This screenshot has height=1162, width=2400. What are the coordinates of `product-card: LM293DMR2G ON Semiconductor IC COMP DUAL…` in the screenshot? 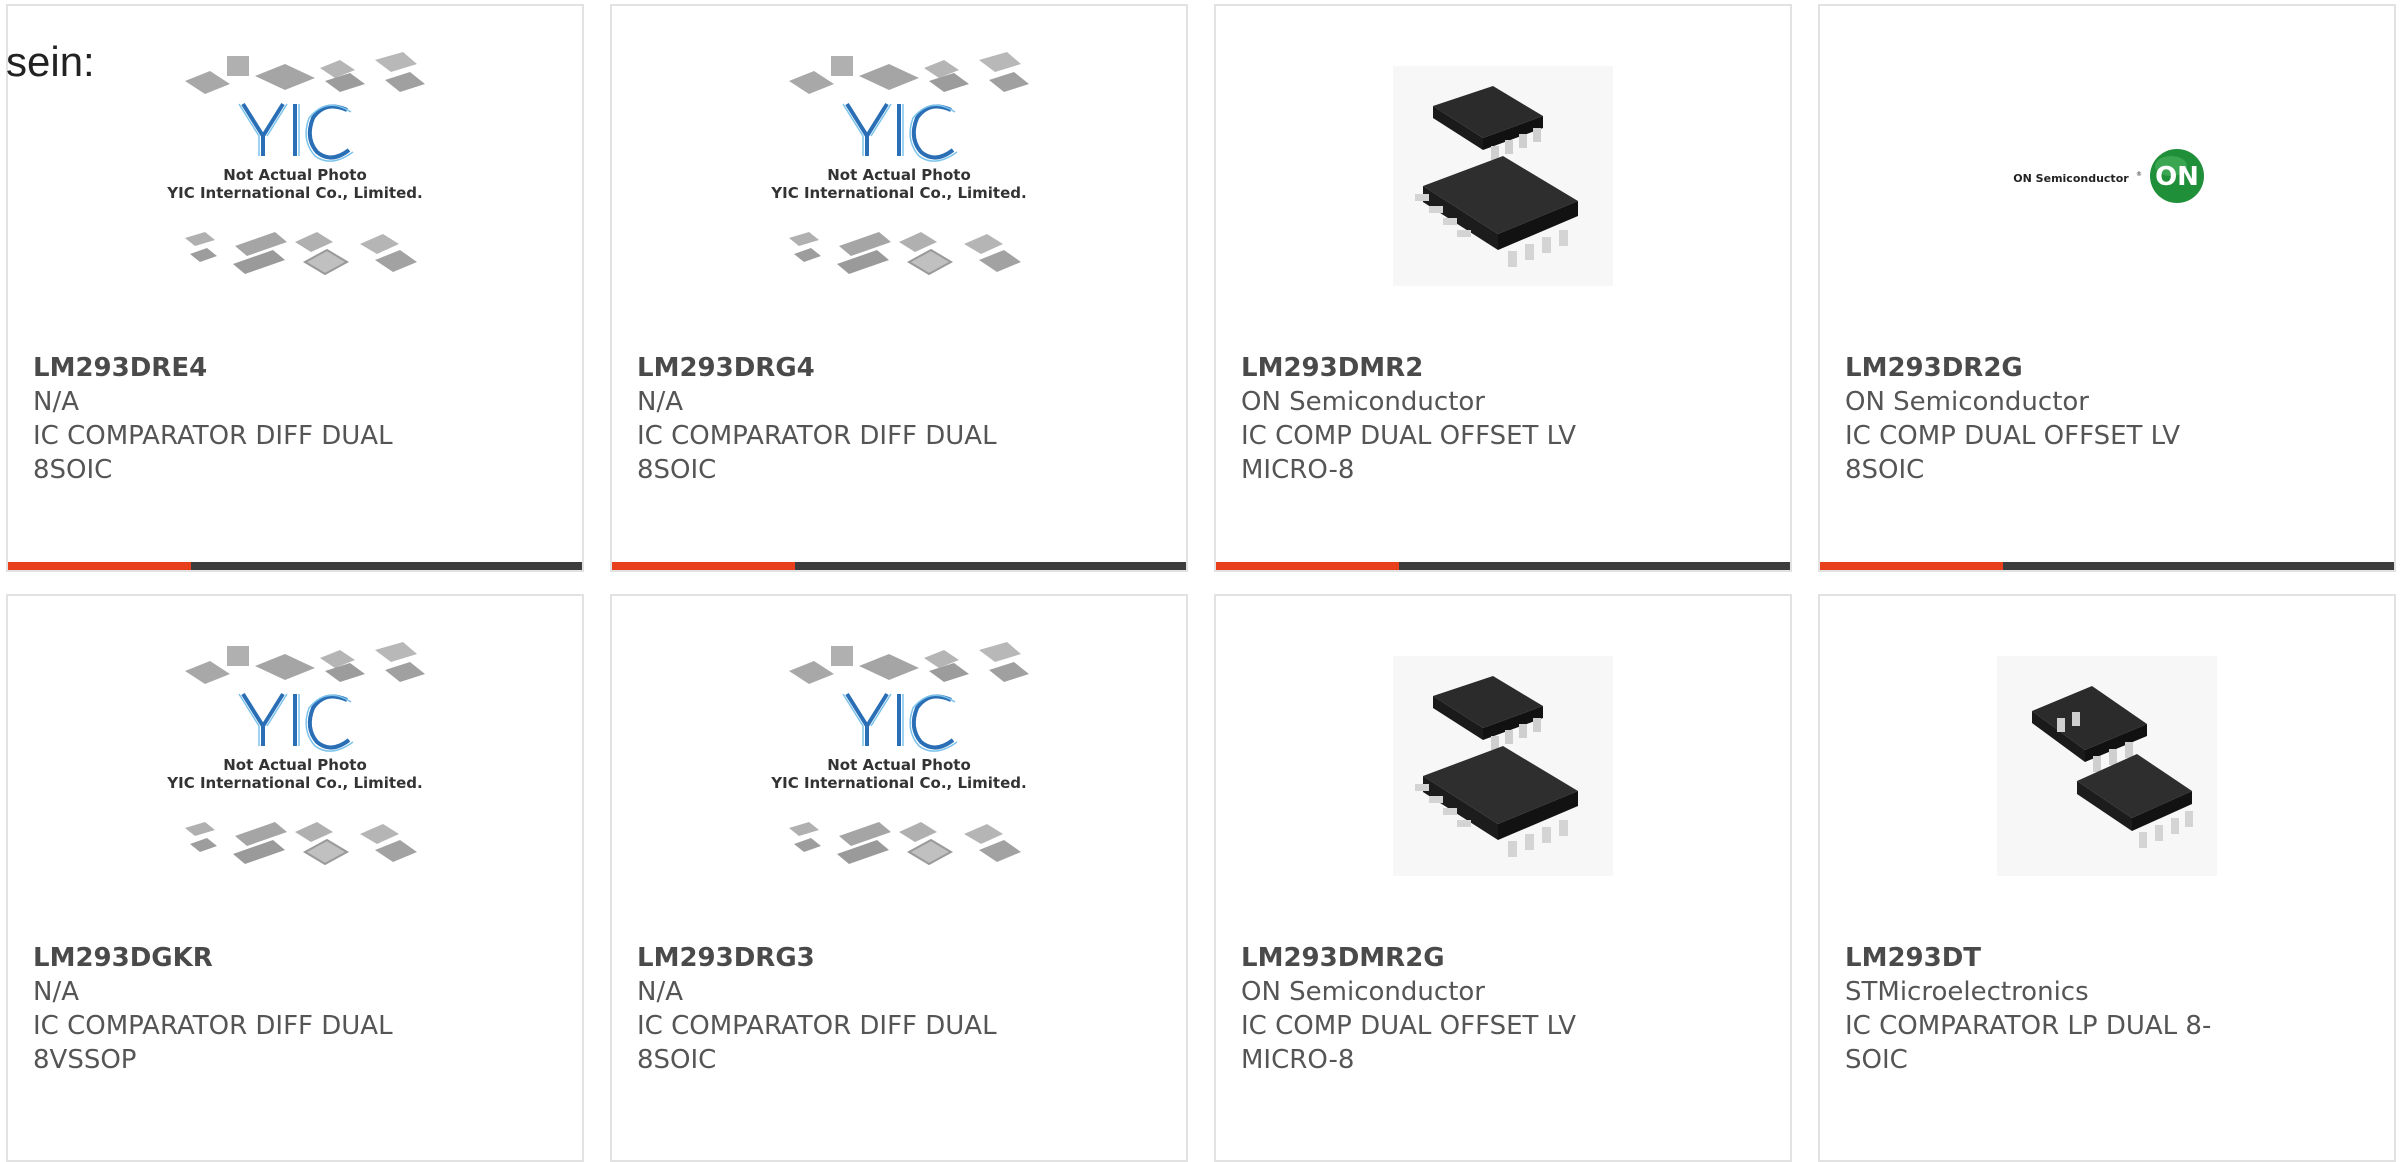 It's located at (1503, 878).